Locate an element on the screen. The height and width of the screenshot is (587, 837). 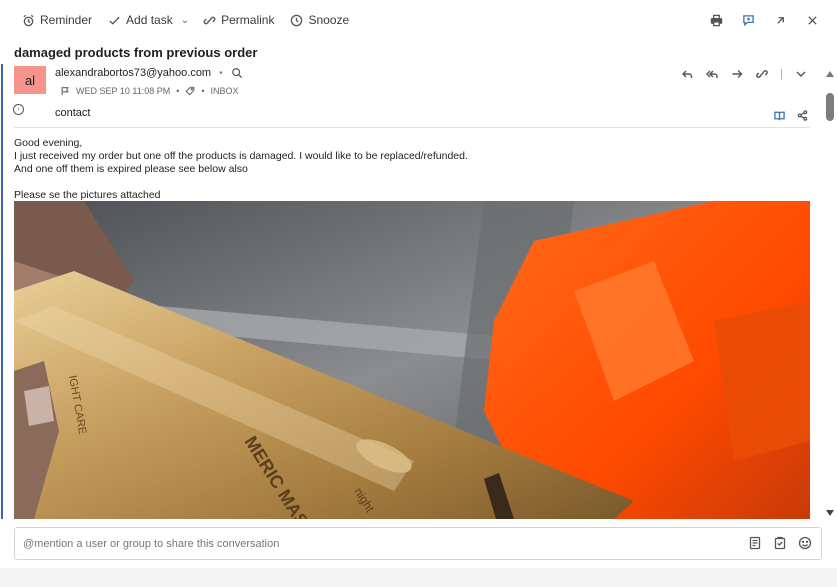
close-icon is located at coordinates (812, 20).